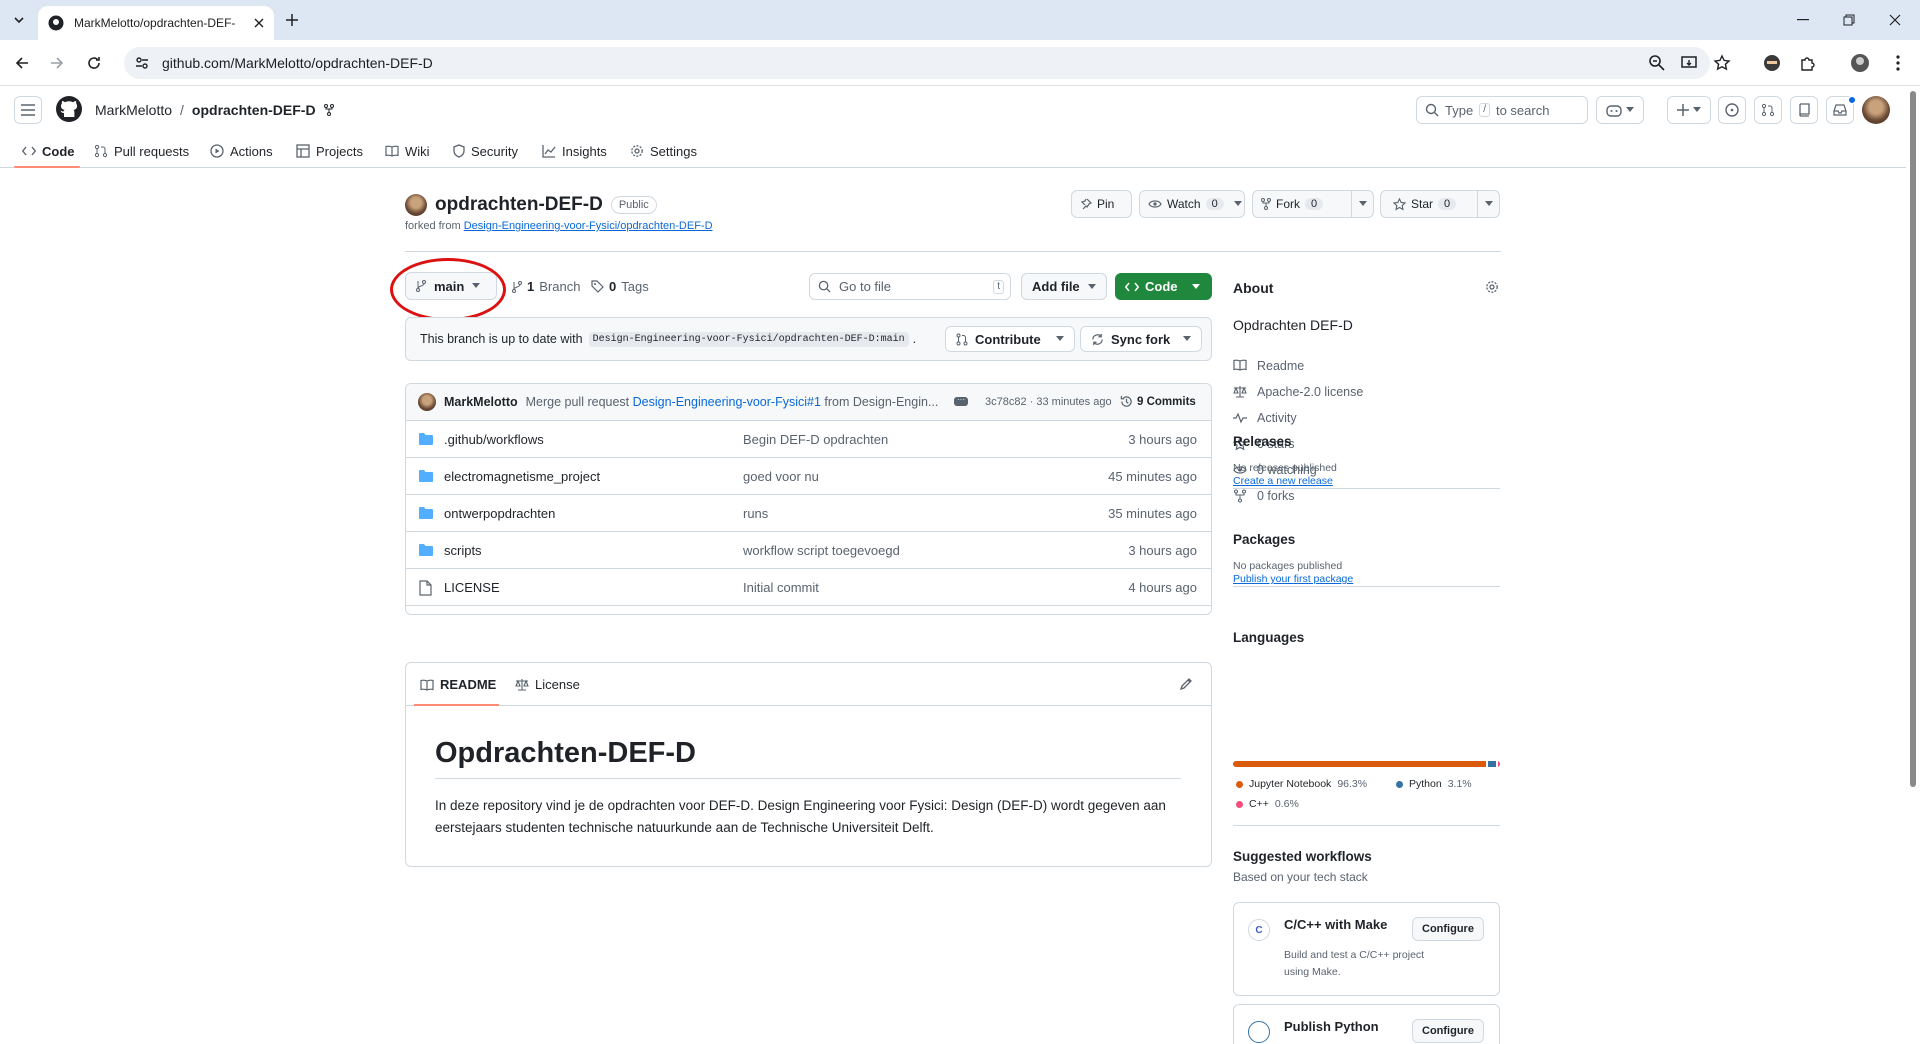 The height and width of the screenshot is (1044, 1920). Describe the element at coordinates (1732, 110) in the screenshot. I see `issues-button` at that location.